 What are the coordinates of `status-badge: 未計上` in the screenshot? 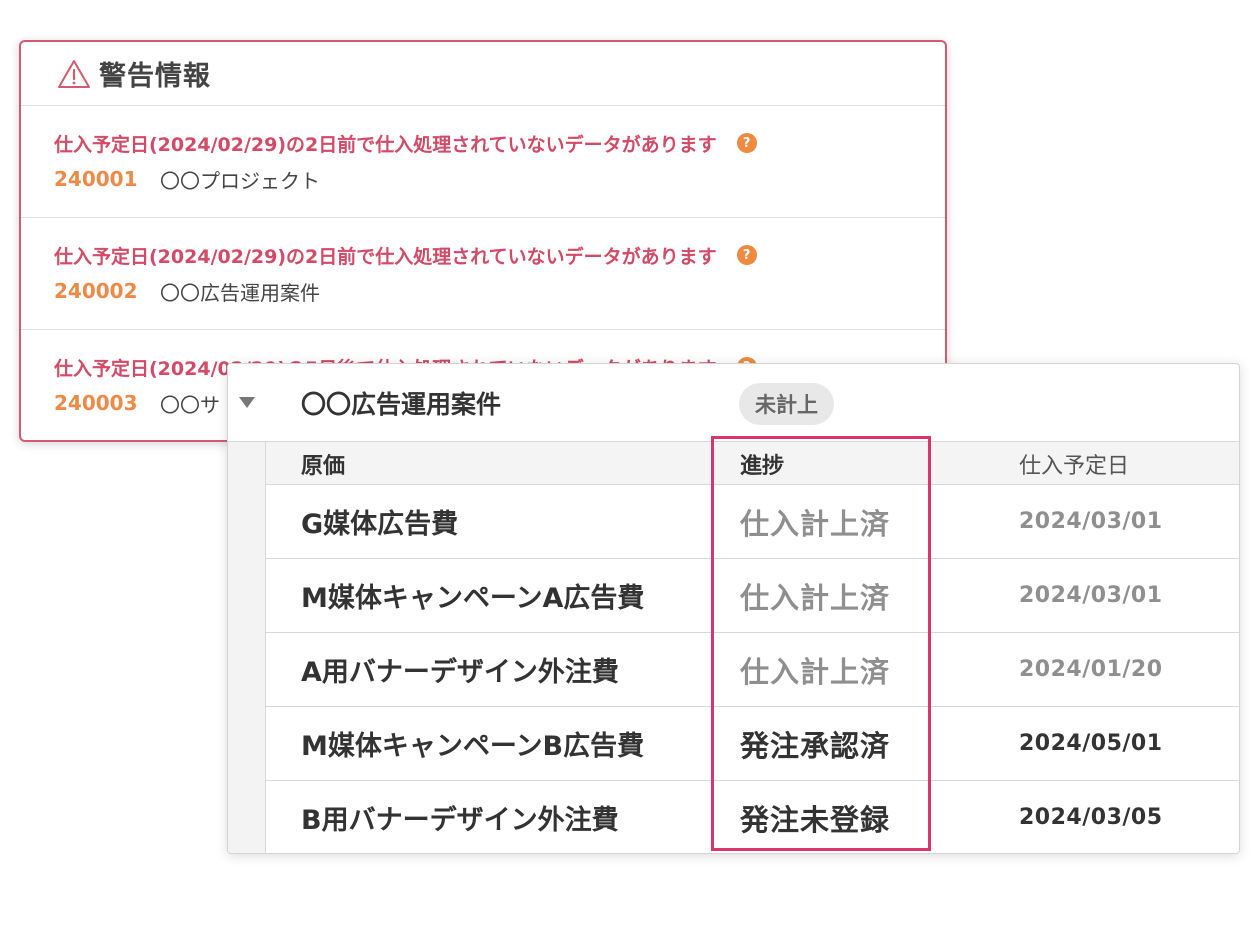 It's located at (786, 404).